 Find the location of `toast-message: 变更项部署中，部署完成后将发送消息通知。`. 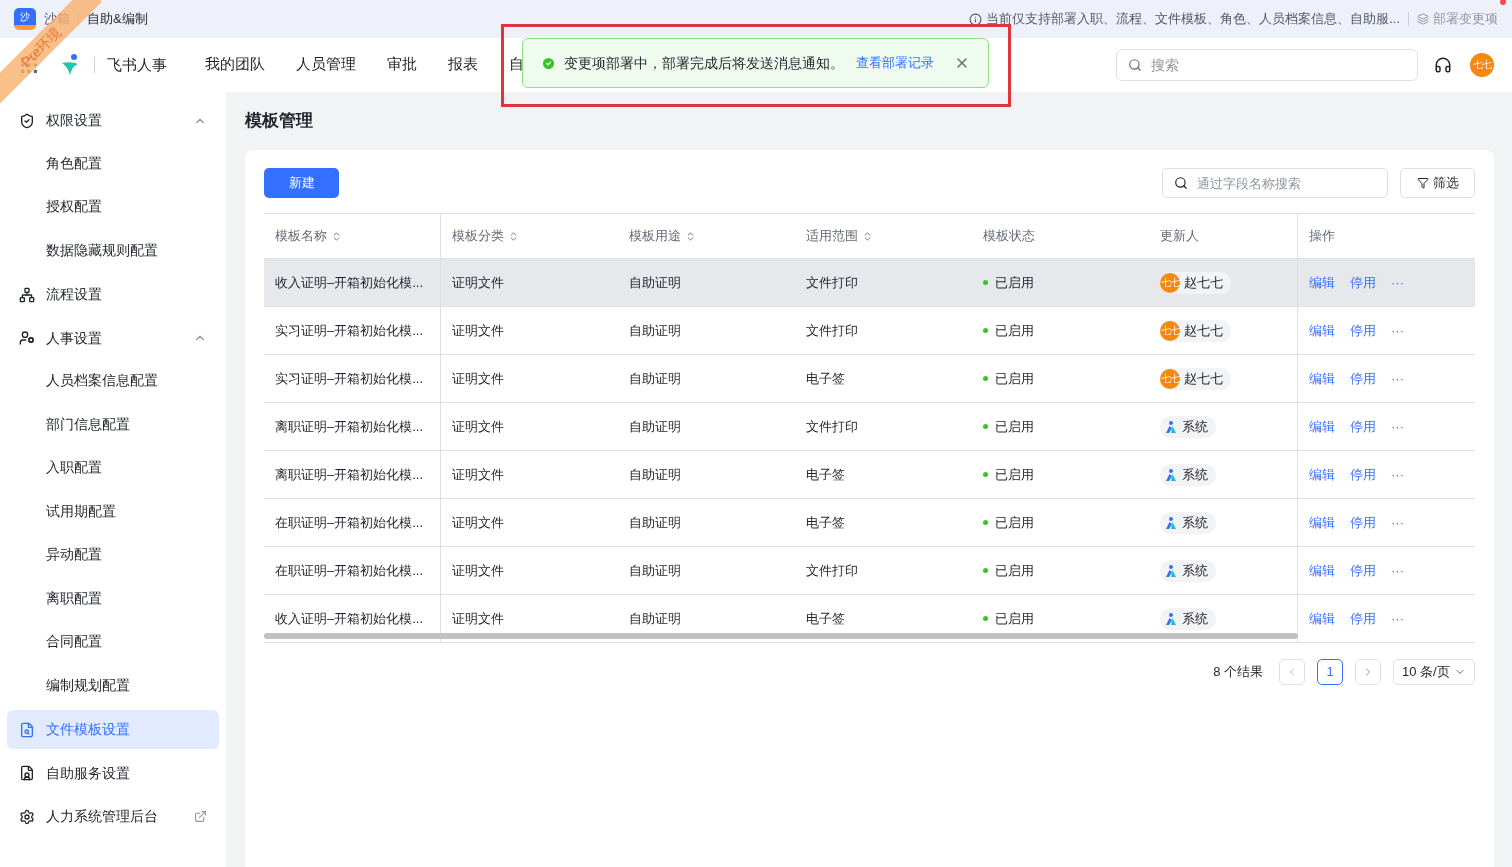

toast-message: 变更项部署中，部署完成后将发送消息通知。 is located at coordinates (704, 63).